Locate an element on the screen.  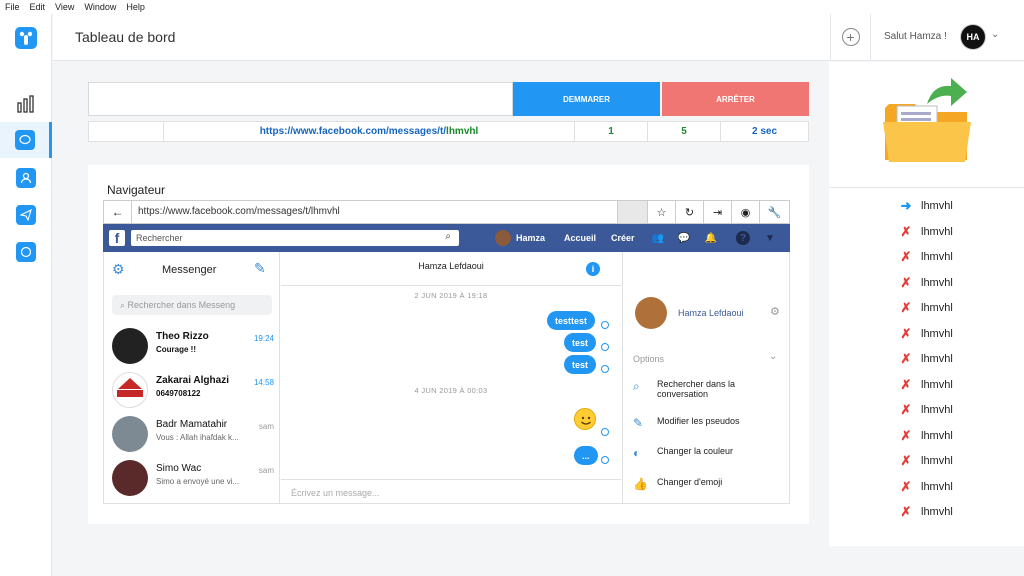
back-arrow-icon: ← is located at coordinates (118, 212).